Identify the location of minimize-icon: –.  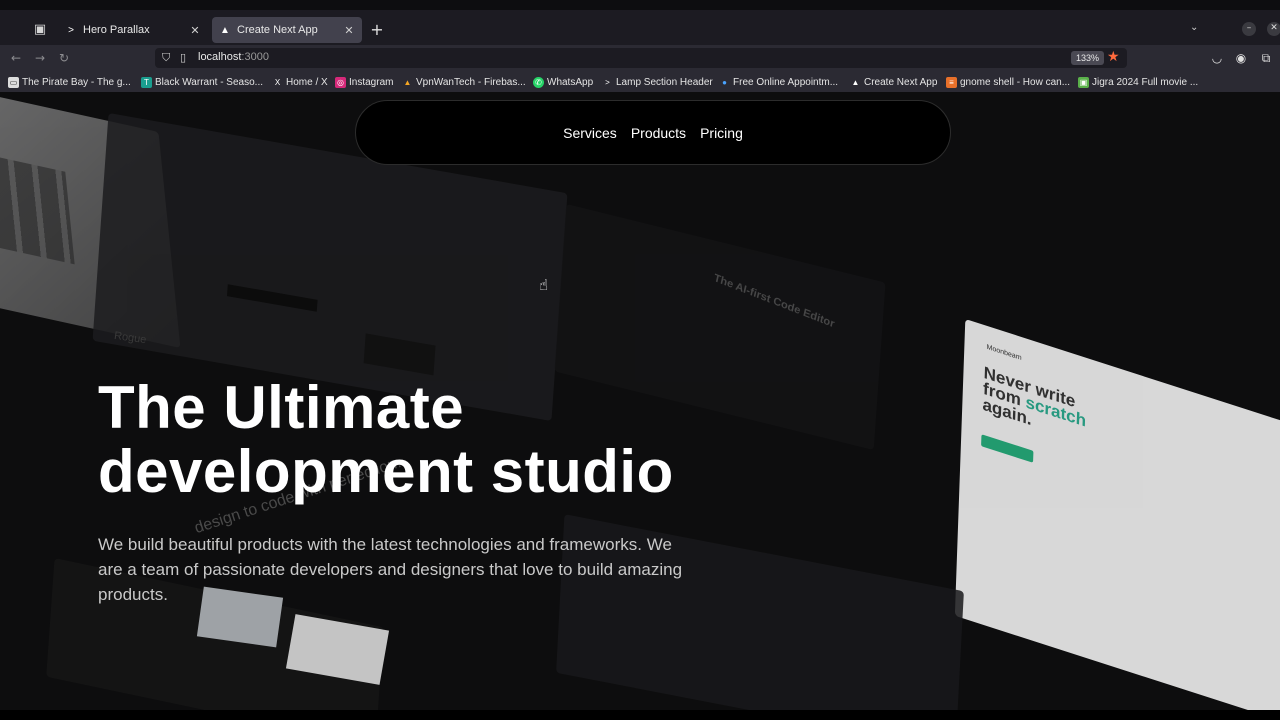
(1249, 29).